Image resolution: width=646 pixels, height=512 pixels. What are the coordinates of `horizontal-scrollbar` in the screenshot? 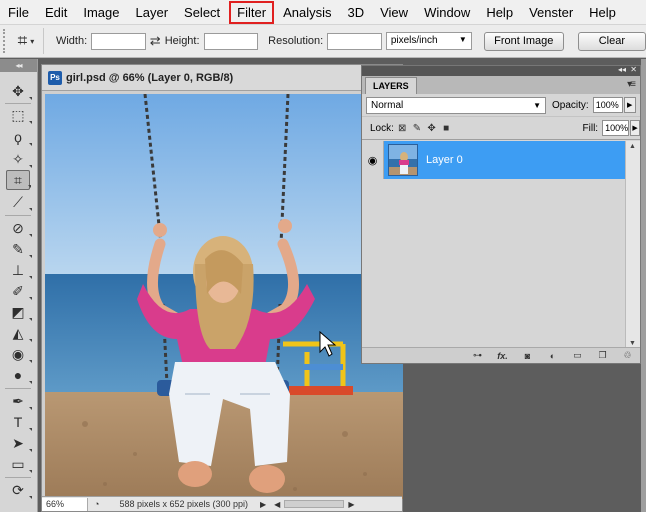 It's located at (314, 504).